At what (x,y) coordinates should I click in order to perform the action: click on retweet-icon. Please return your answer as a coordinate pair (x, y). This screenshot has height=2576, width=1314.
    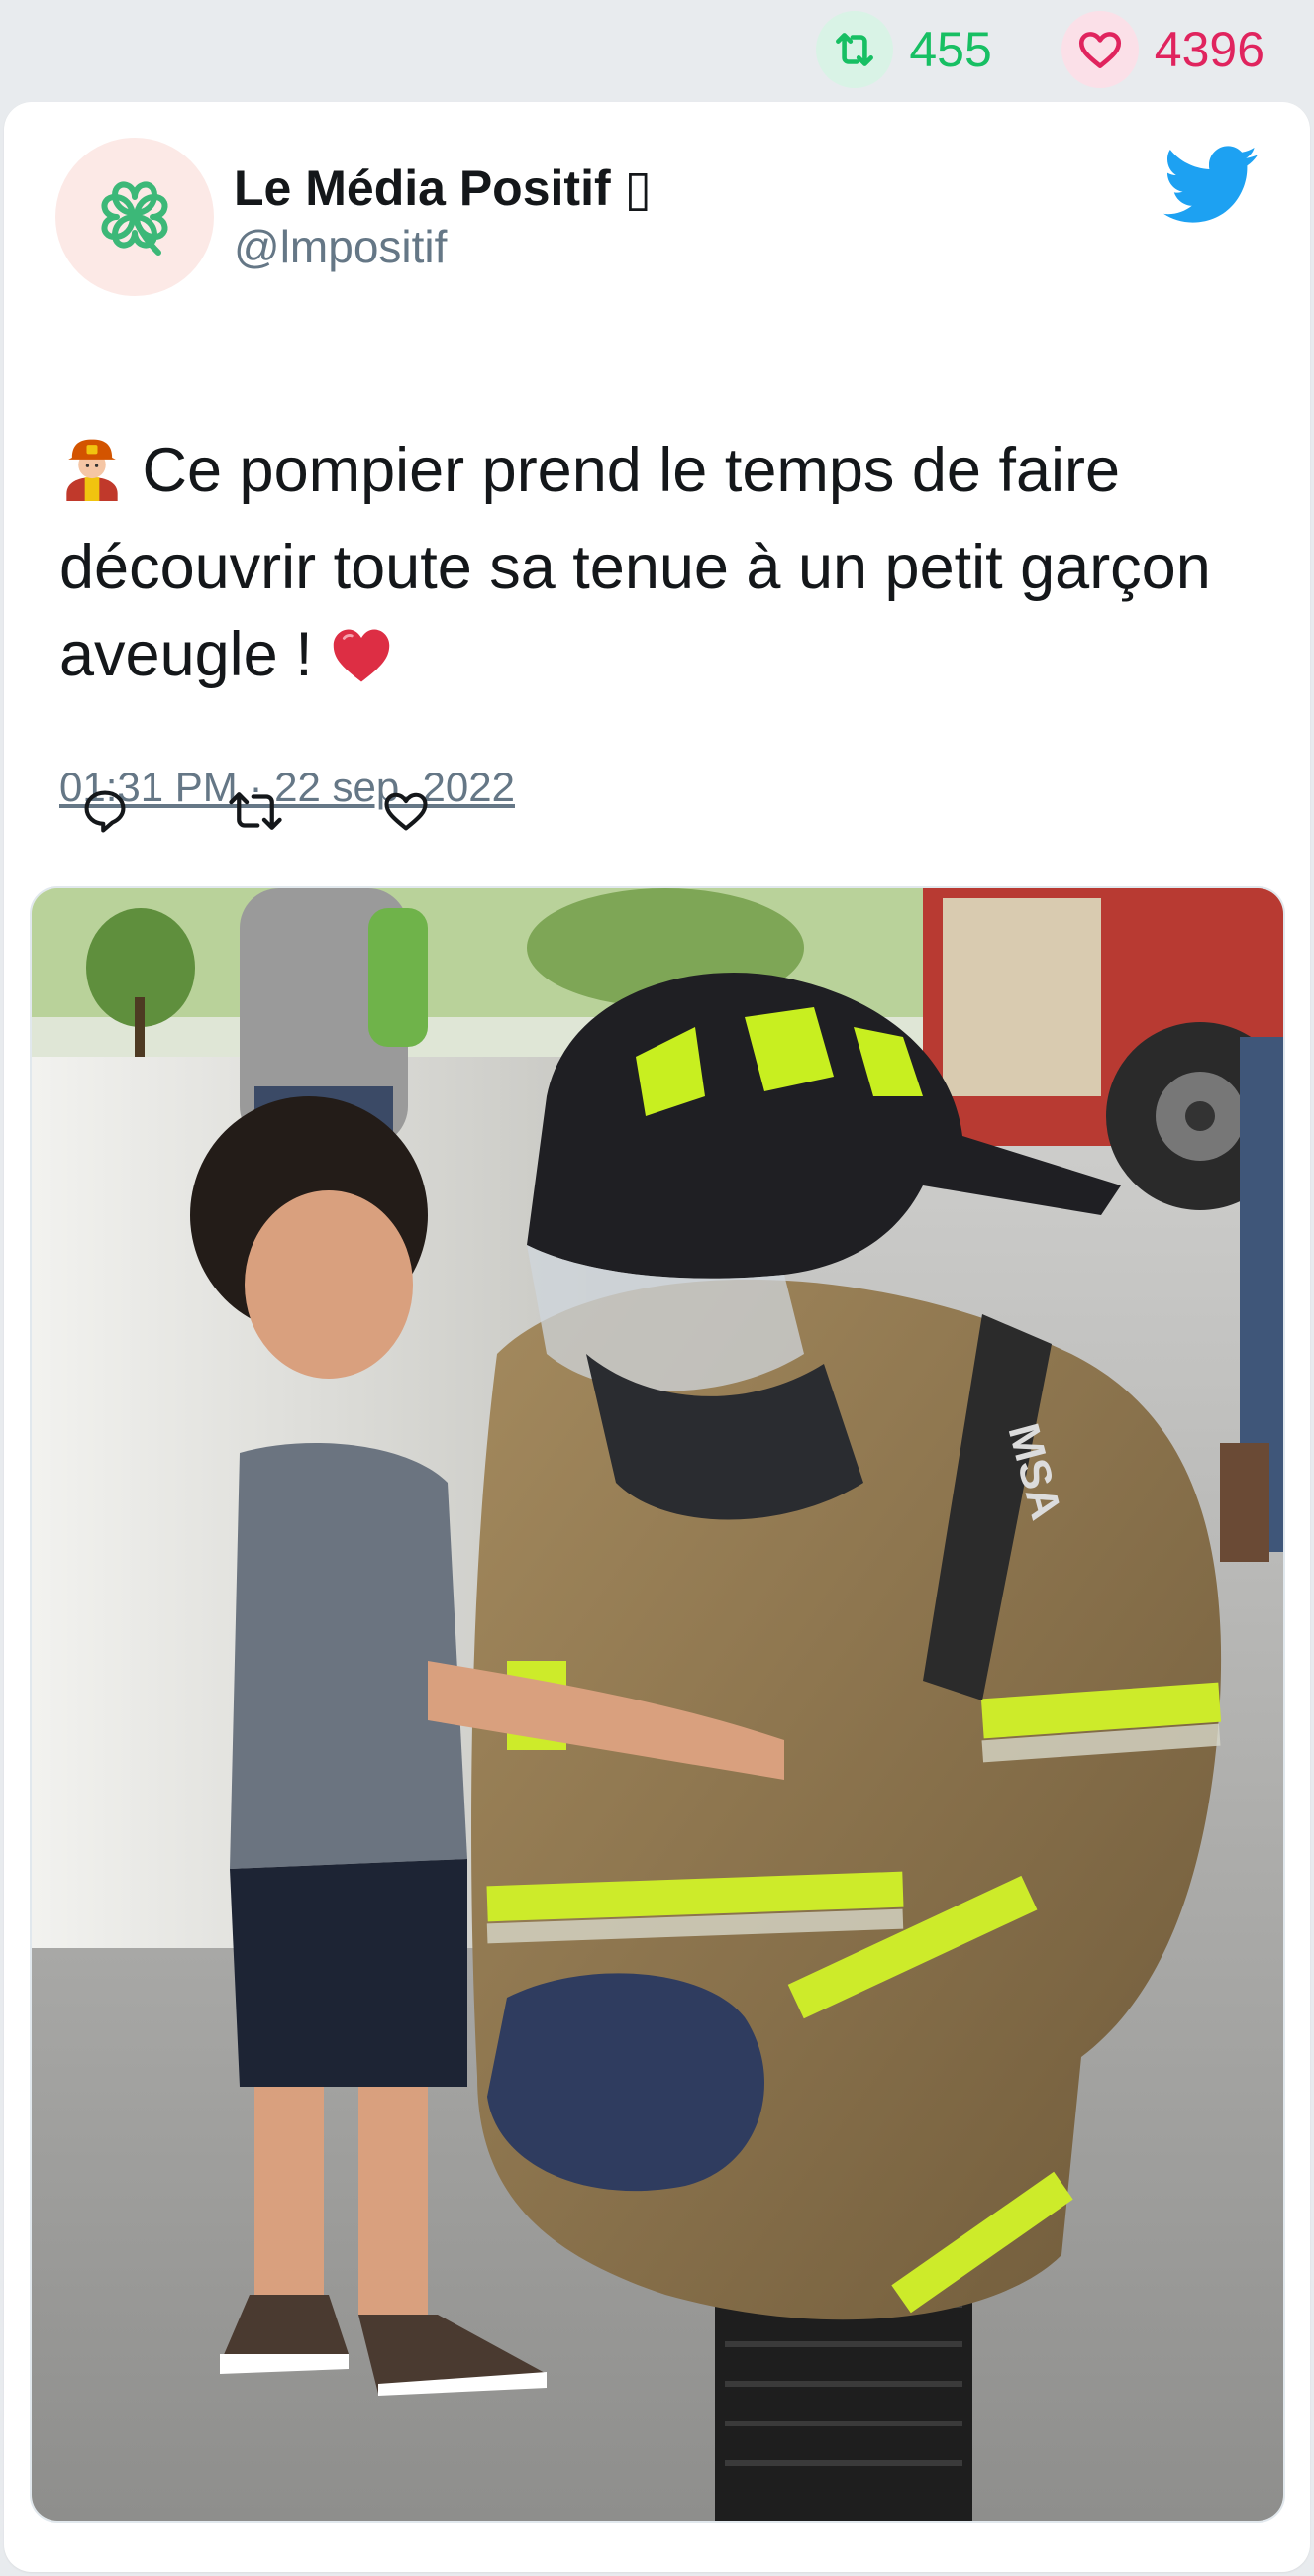
    Looking at the image, I should click on (255, 811).